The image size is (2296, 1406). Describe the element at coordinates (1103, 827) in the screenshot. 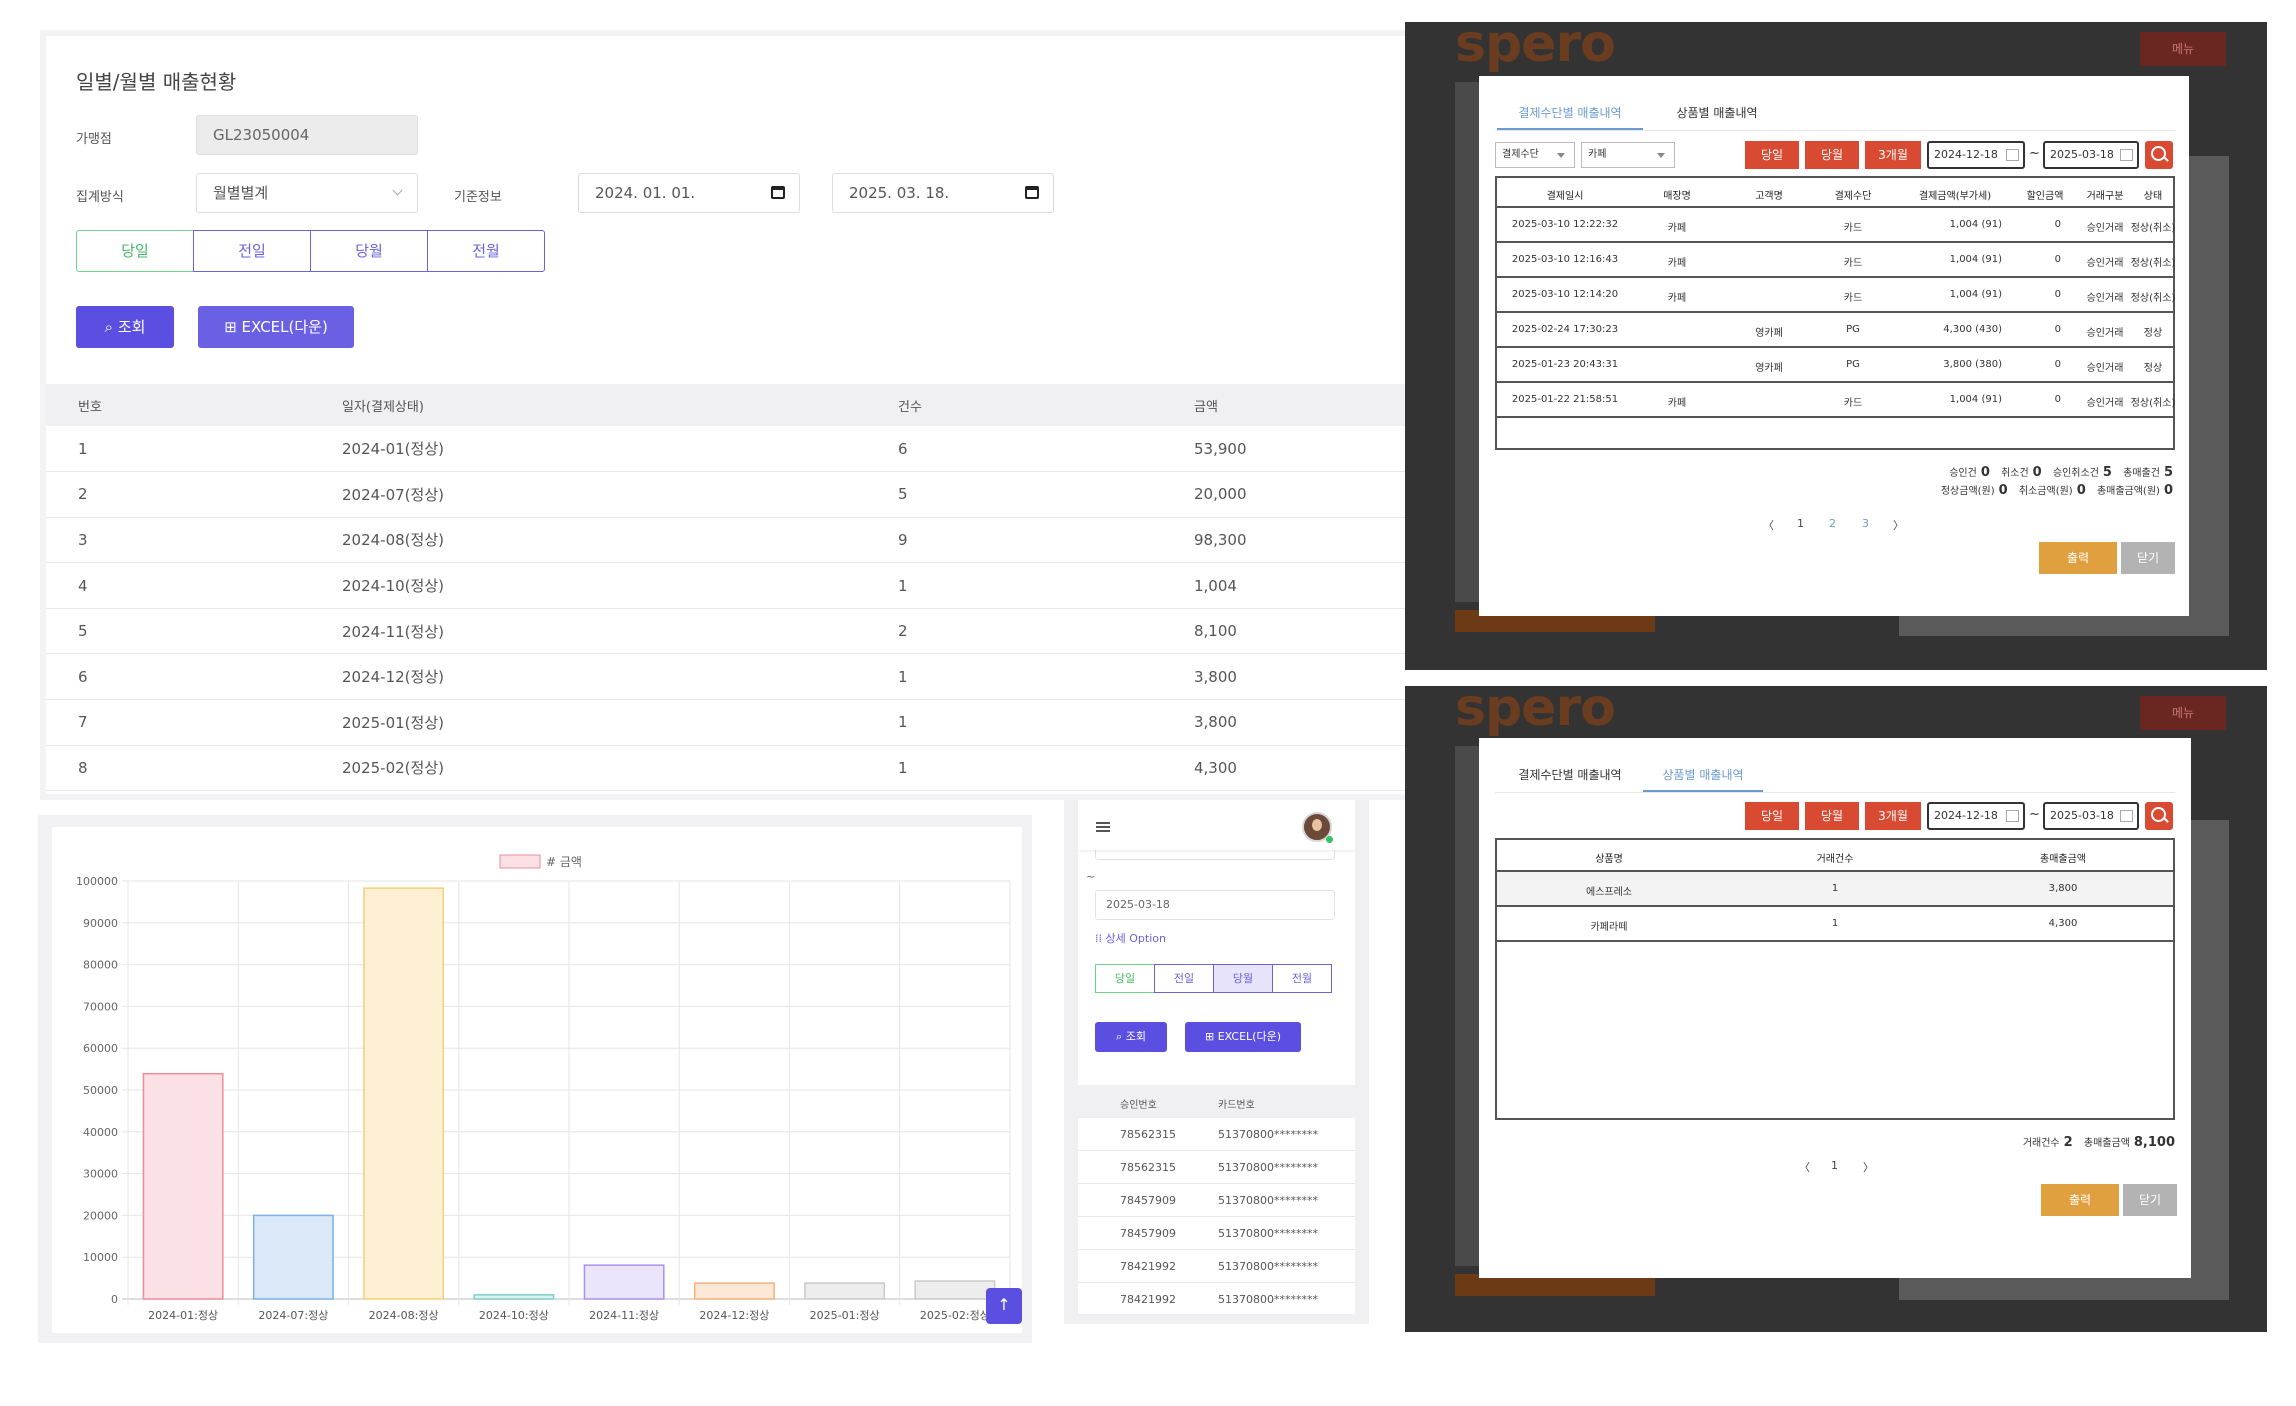

I see `hamburger-menu-icon` at that location.